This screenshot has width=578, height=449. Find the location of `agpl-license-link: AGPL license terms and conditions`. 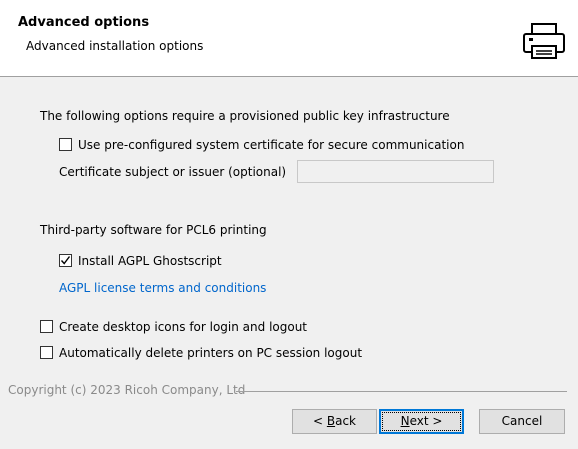

agpl-license-link: AGPL license terms and conditions is located at coordinates (162, 288).